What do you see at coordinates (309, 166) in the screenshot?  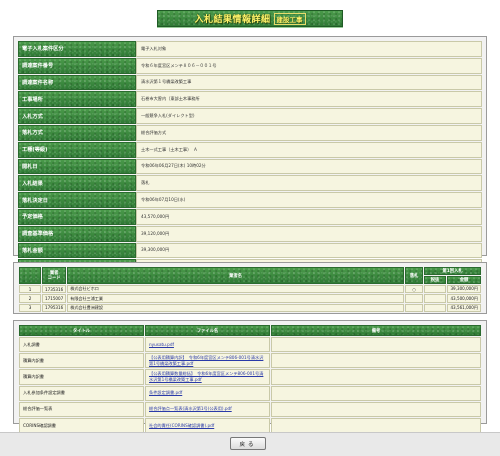 I see `detail-value: 令和06年06月27日(木) 10時02分` at bounding box center [309, 166].